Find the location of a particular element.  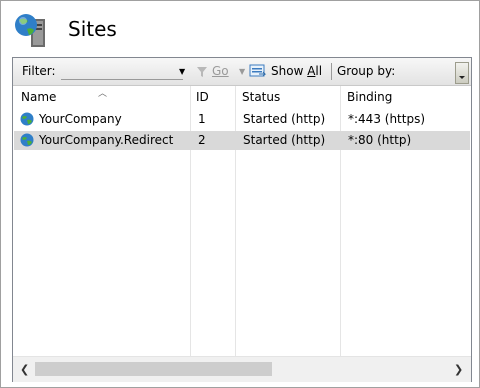

cell-id: 1 is located at coordinates (202, 119).